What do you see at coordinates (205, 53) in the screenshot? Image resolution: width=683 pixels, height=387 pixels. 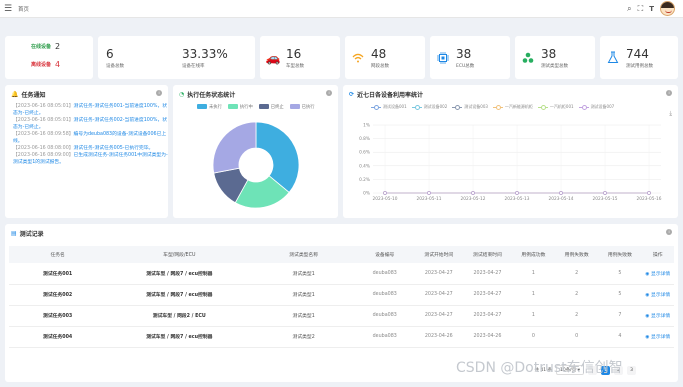 I see `online-rate-value: 33.33%` at bounding box center [205, 53].